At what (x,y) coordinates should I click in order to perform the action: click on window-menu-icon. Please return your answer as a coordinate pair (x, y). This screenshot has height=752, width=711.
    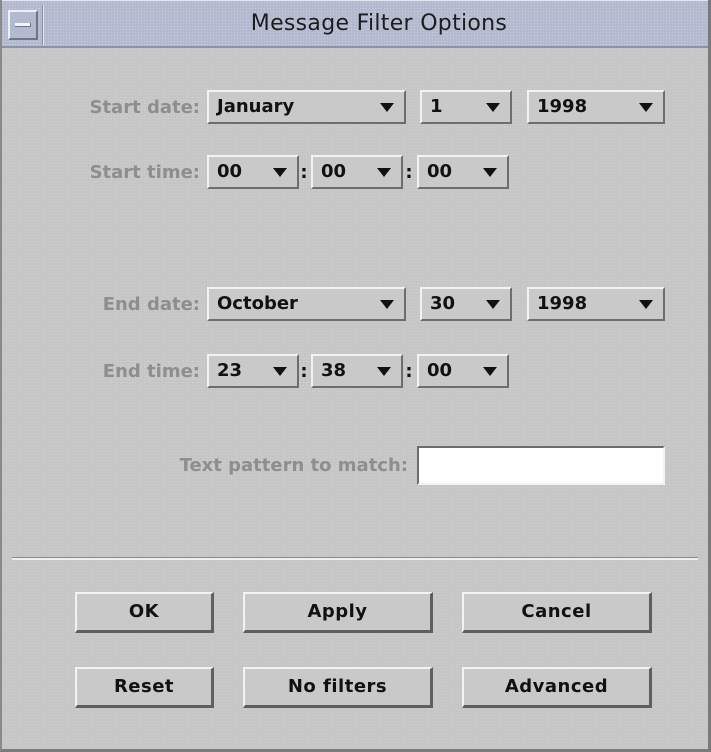
    Looking at the image, I should click on (23, 25).